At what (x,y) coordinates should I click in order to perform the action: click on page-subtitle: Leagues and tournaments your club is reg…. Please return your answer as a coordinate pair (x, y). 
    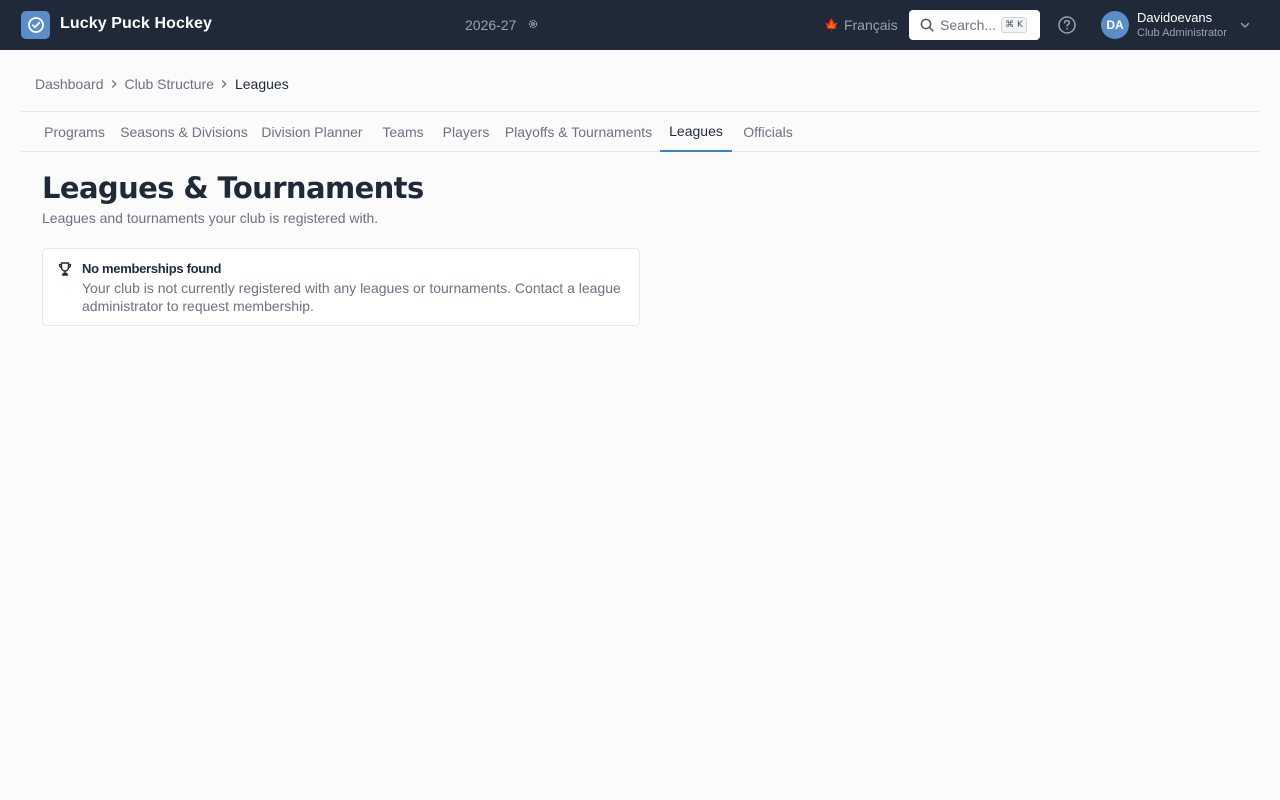
    Looking at the image, I should click on (210, 218).